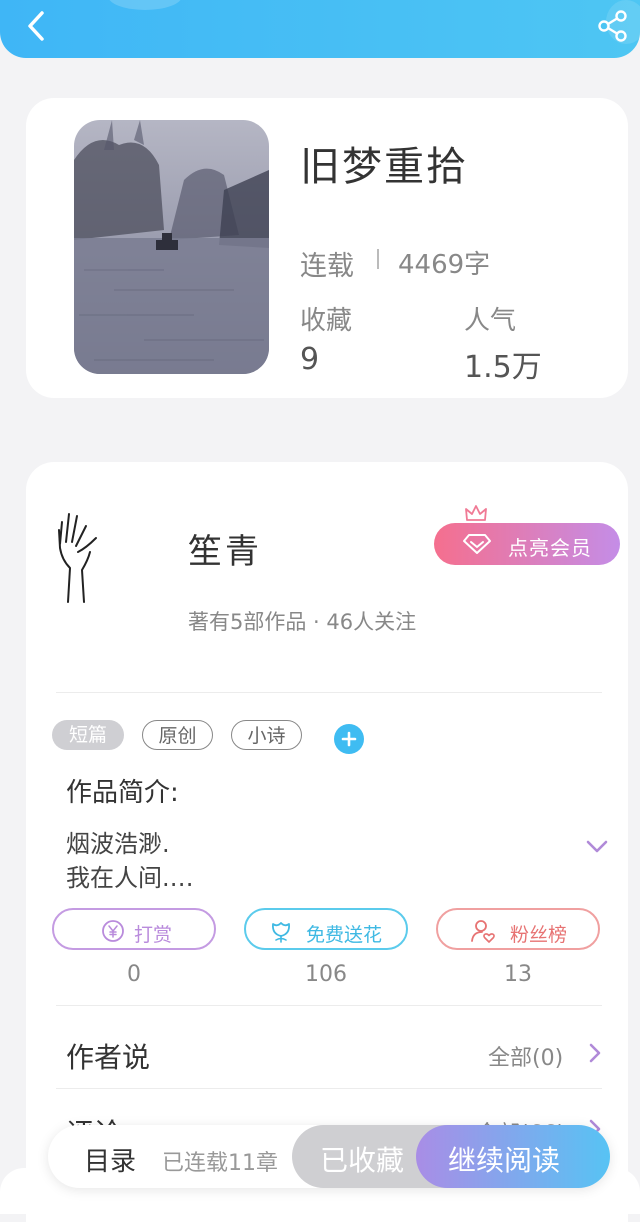 The image size is (640, 1222). I want to click on expand-intro-button, so click(597, 847).